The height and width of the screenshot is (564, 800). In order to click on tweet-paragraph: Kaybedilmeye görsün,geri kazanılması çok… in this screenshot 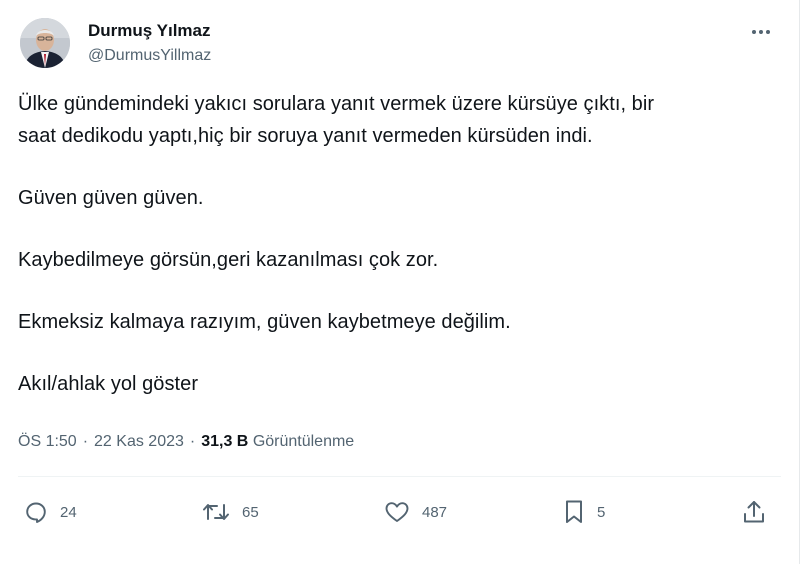, I will do `click(398, 260)`.